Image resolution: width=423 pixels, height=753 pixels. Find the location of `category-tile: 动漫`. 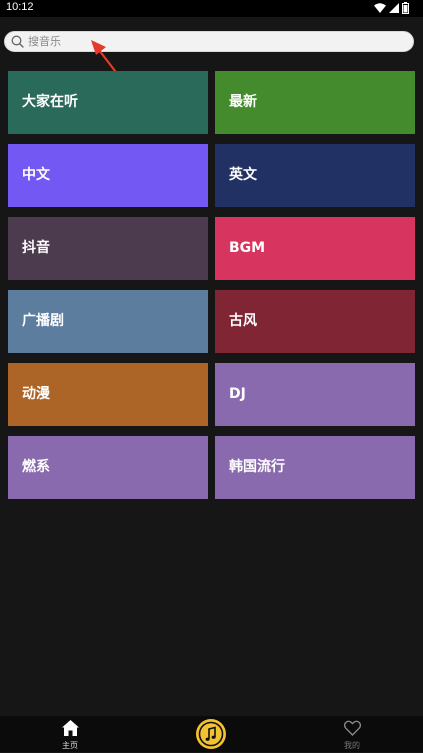

category-tile: 动漫 is located at coordinates (108, 394).